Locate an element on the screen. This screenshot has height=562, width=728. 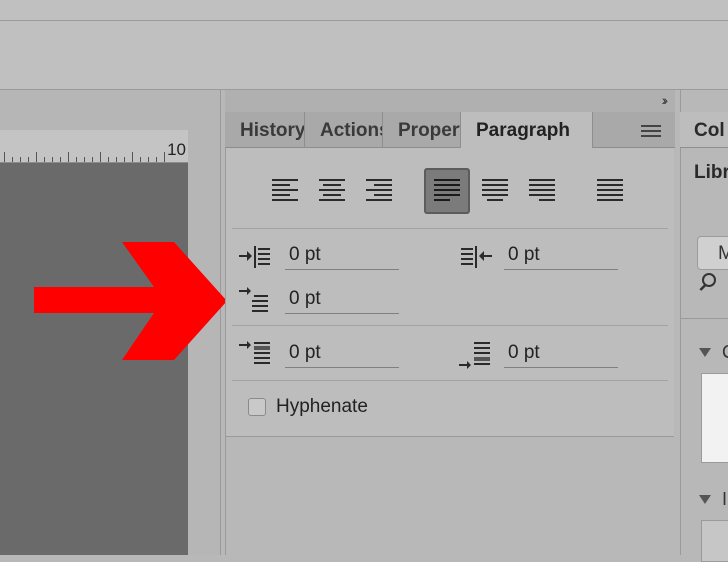
align-right-icon is located at coordinates (379, 190).